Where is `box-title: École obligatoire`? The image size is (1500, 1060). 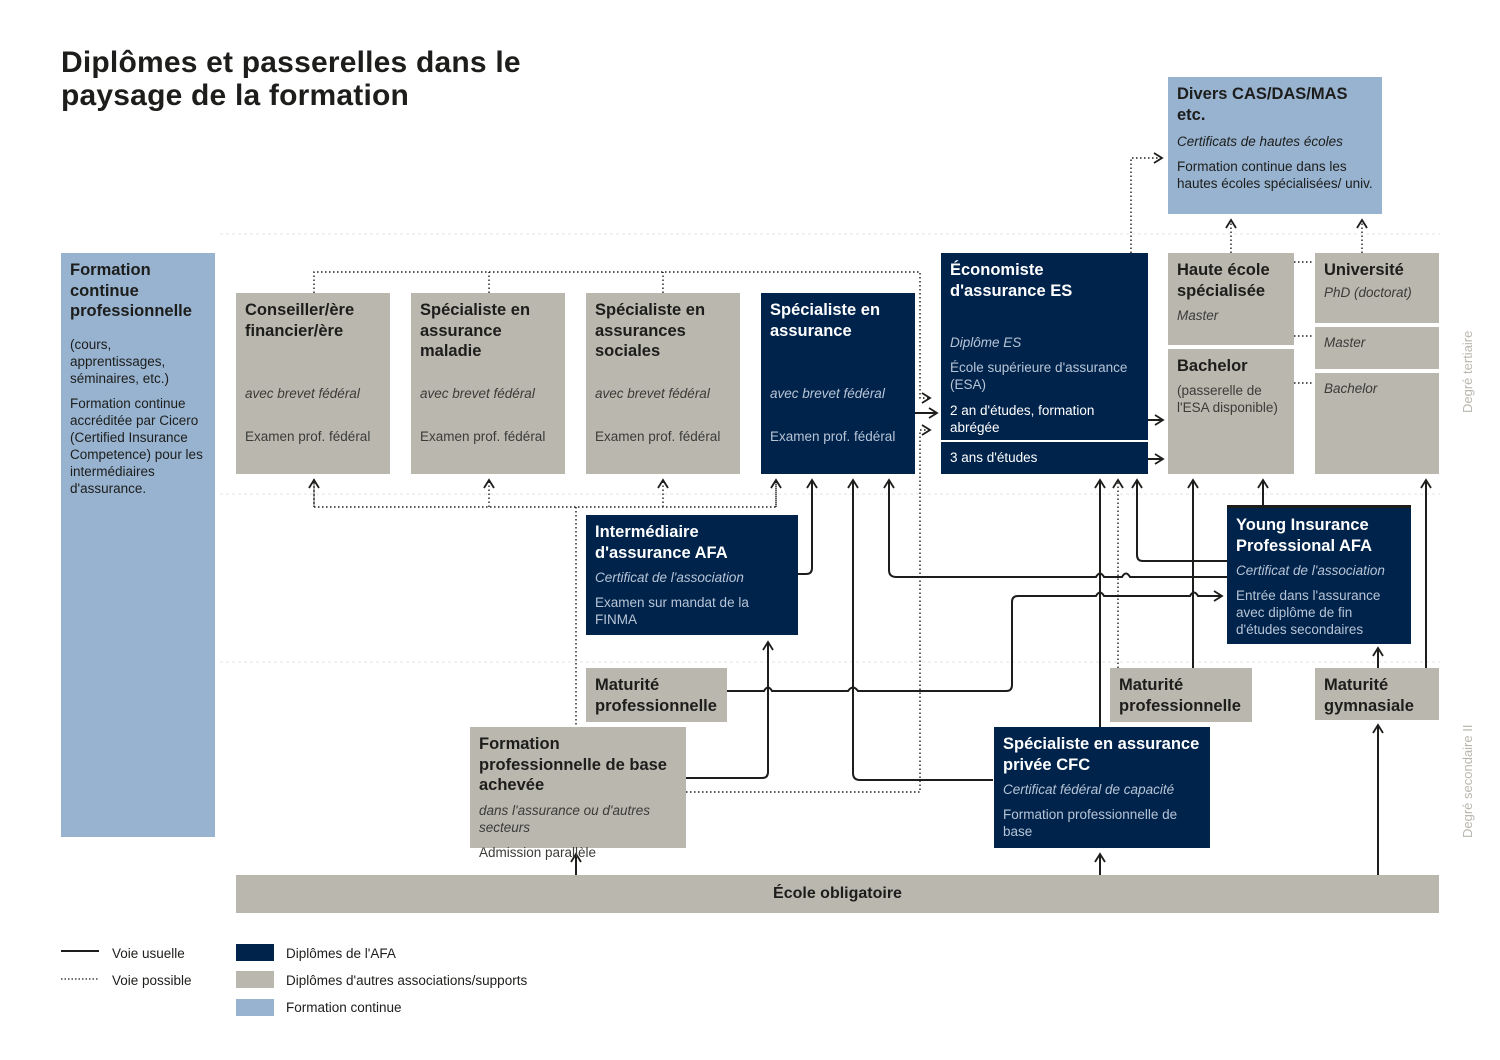 box-title: École obligatoire is located at coordinates (837, 893).